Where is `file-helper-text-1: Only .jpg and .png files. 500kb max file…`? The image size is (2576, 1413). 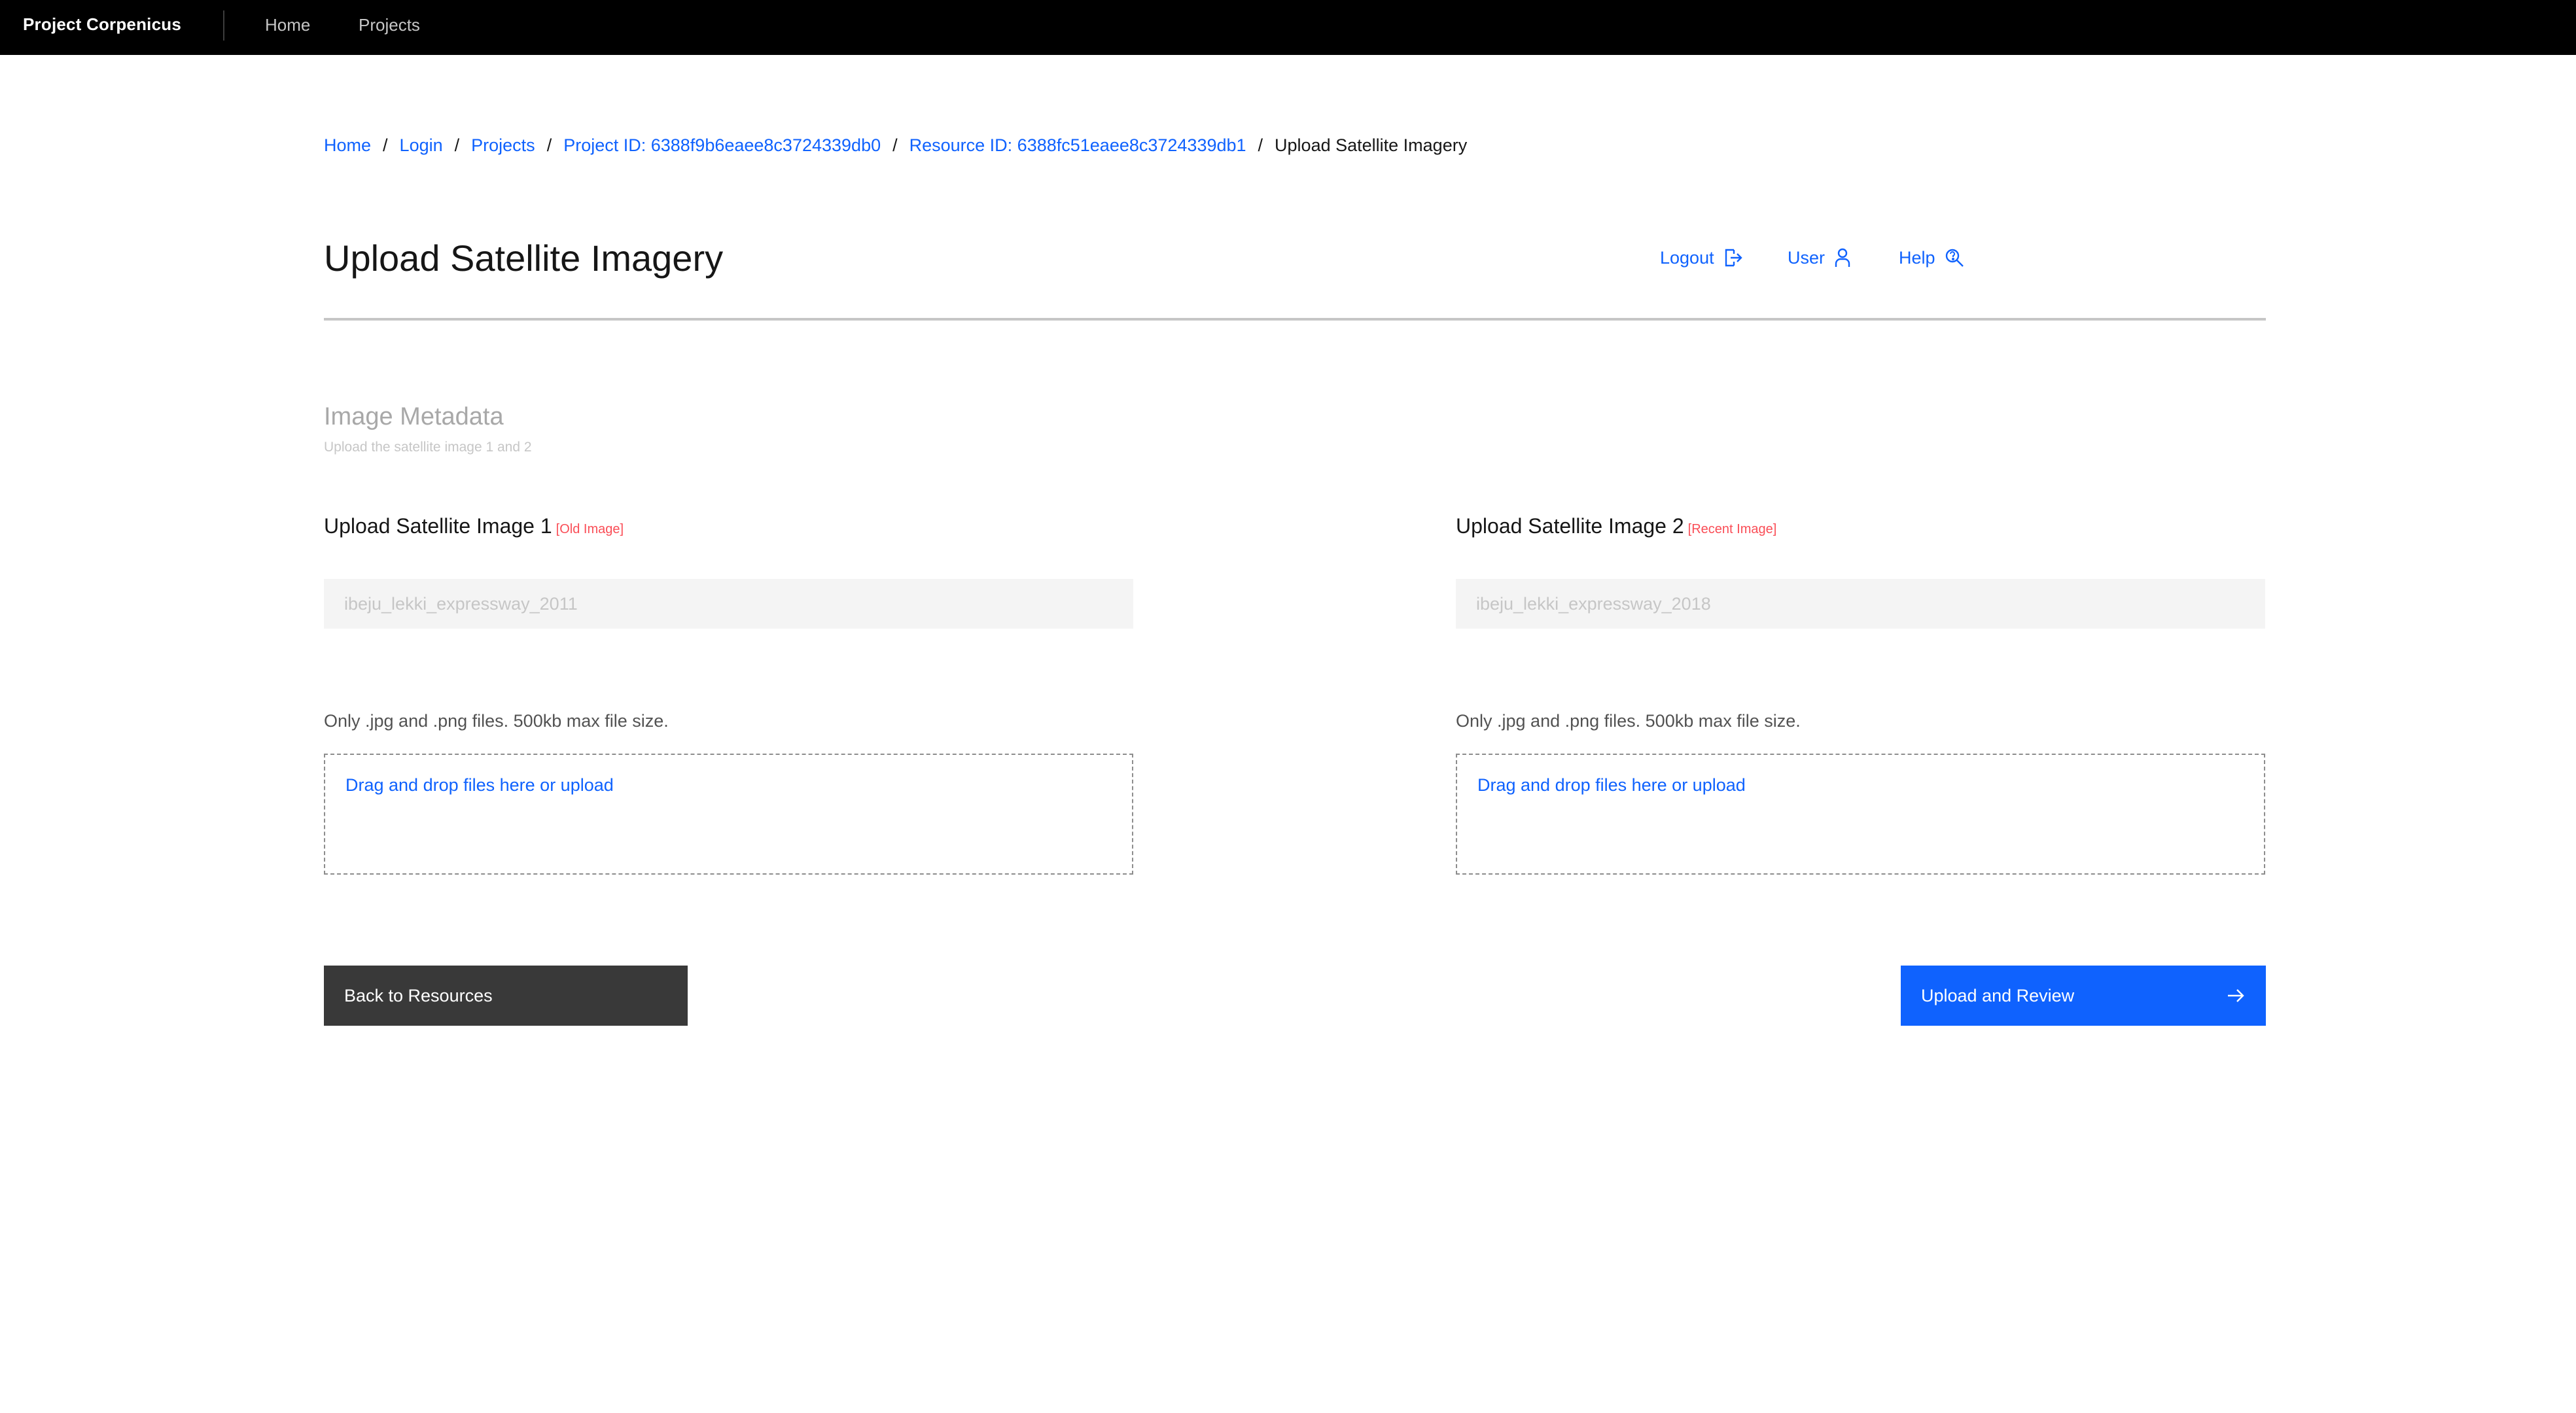
file-helper-text-1: Only .jpg and .png files. 500kb max file… is located at coordinates (496, 721).